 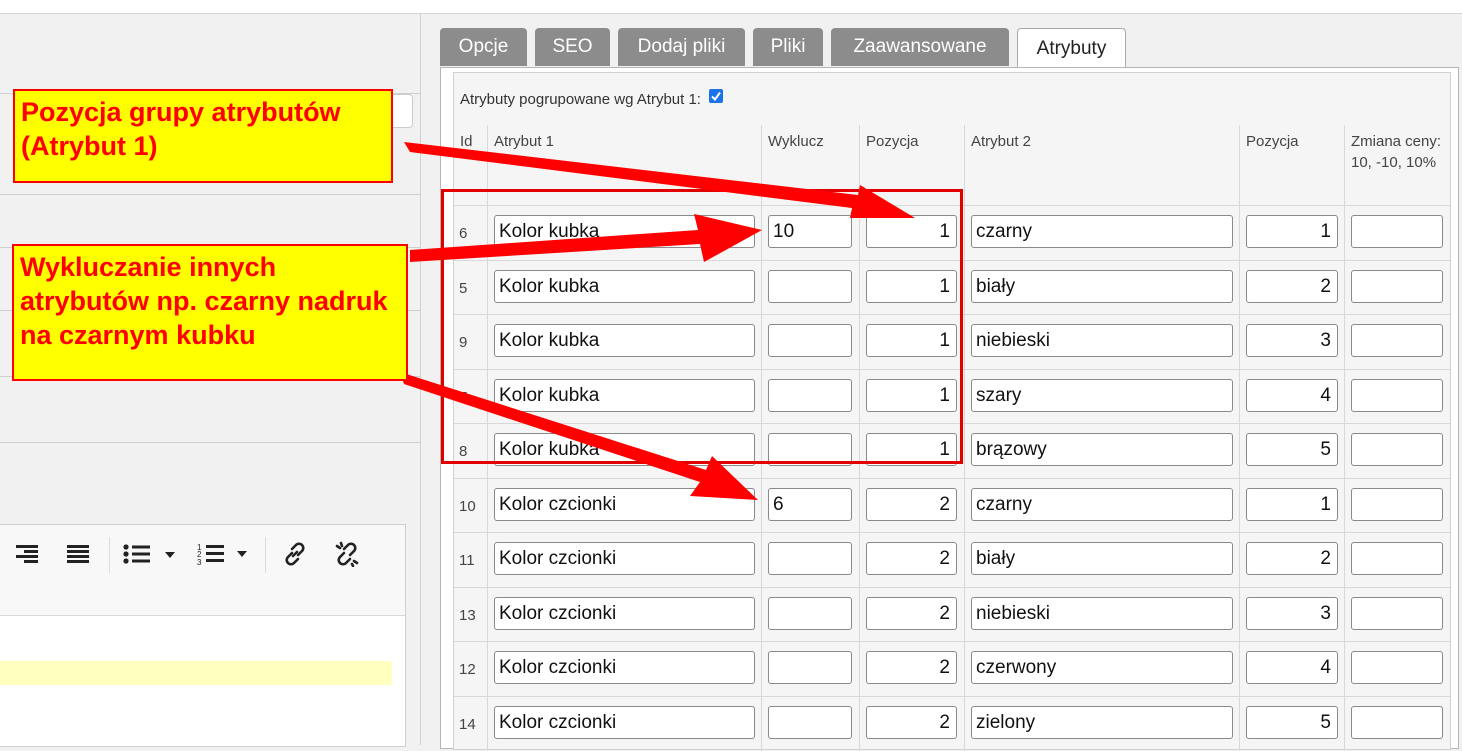 What do you see at coordinates (470, 506) in the screenshot?
I see `cell-id: 10` at bounding box center [470, 506].